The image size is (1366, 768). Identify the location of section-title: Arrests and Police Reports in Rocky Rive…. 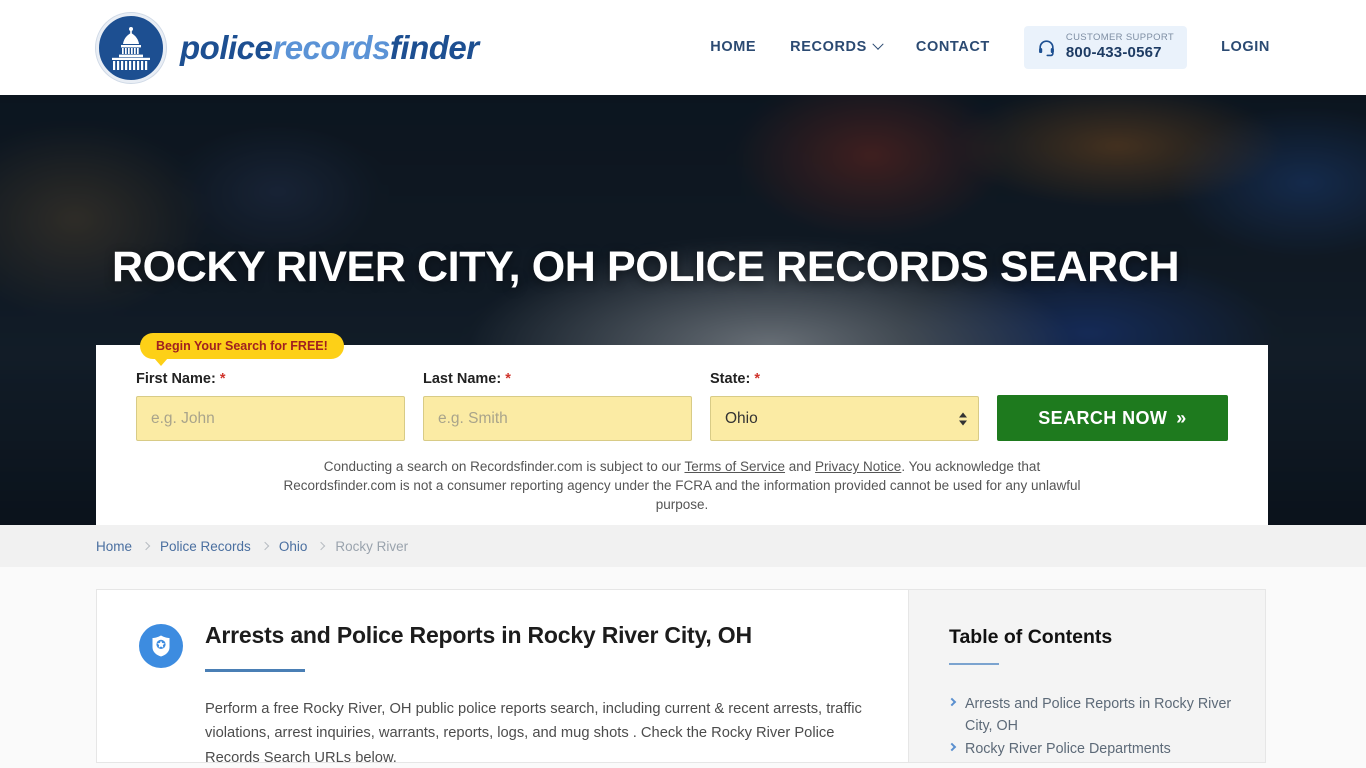
(478, 635).